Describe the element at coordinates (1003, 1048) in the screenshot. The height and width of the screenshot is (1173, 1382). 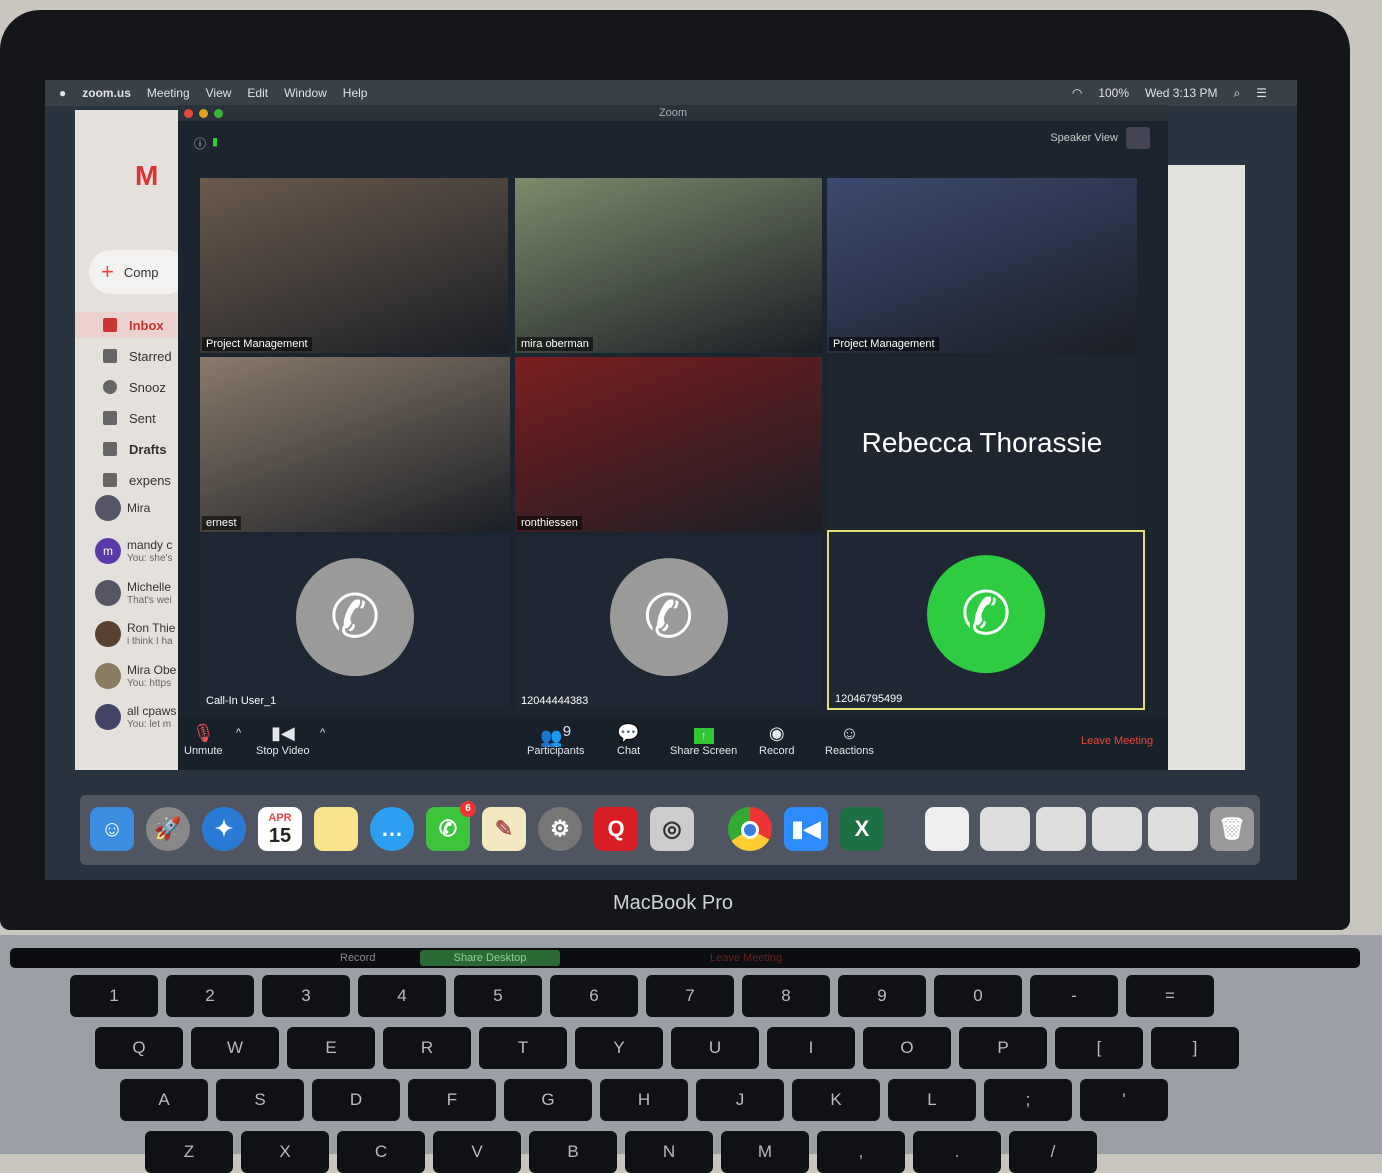
I see `key: P` at that location.